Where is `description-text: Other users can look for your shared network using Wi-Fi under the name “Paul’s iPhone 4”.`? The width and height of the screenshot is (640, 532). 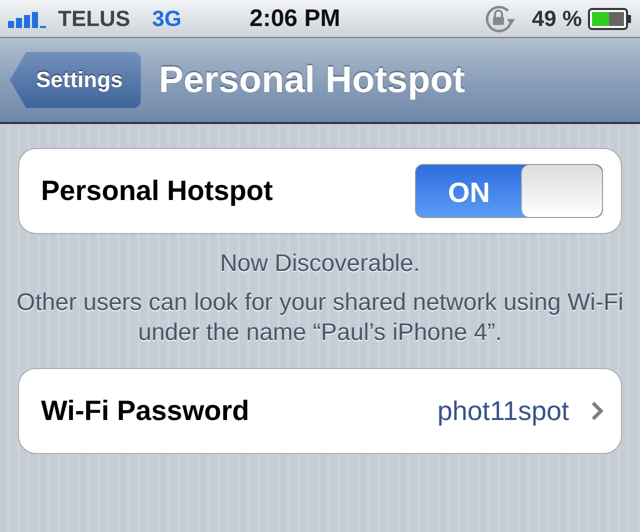 description-text: Other users can look for your shared network using Wi-Fi under the name “Paul’s iPhone 4”. is located at coordinates (320, 318).